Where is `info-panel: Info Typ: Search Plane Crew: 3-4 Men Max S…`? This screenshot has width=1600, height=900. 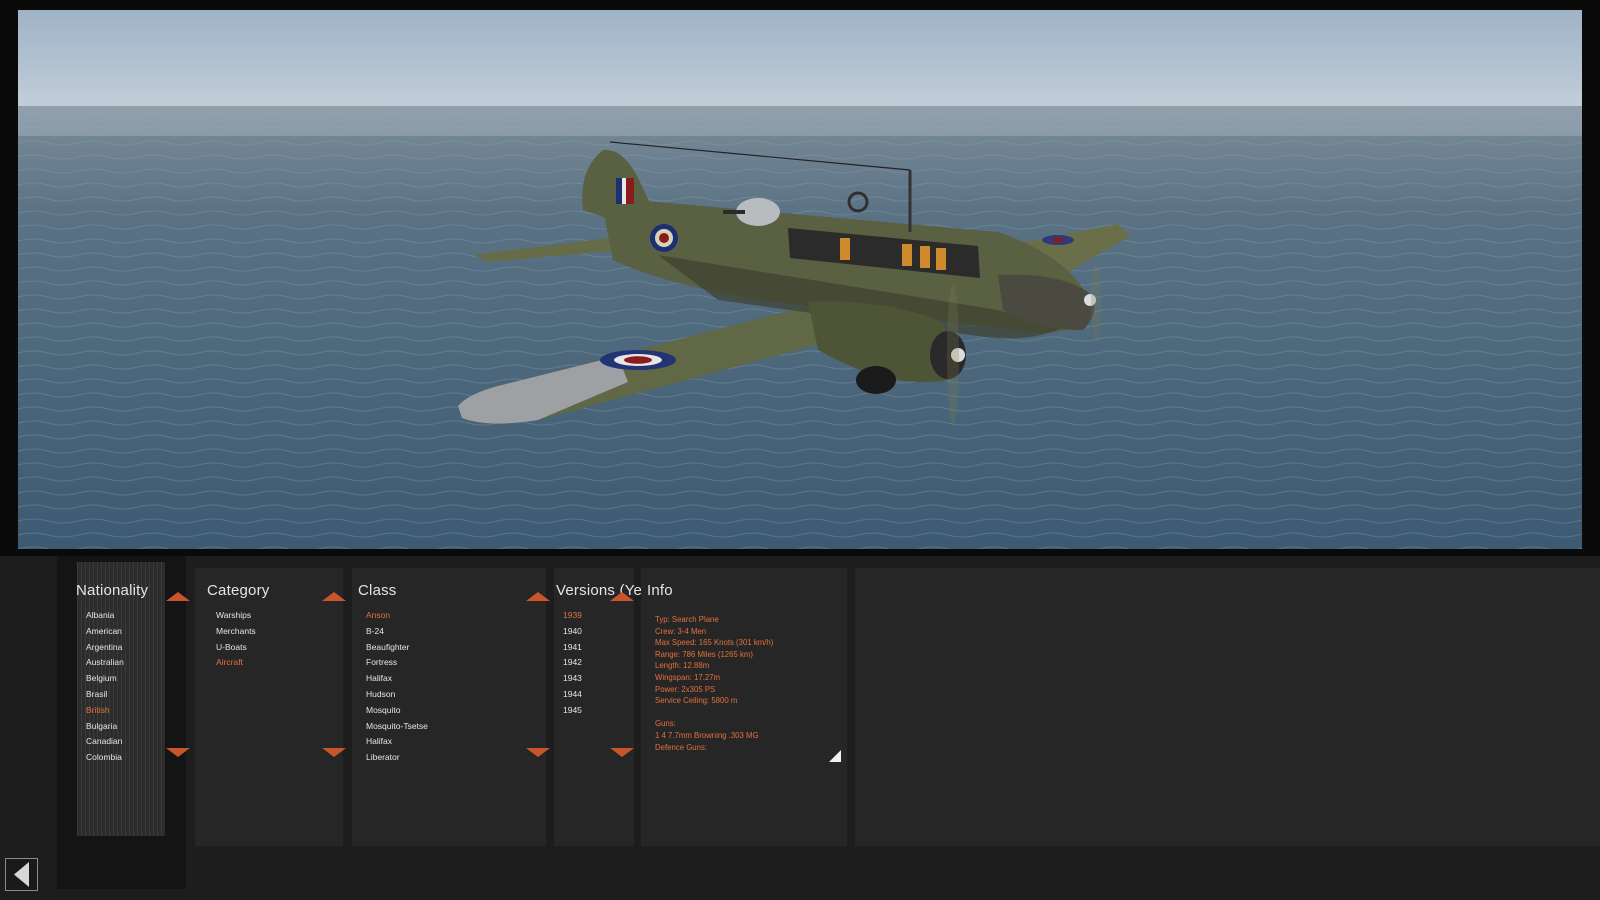
info-panel: Info Typ: Search Plane Crew: 3-4 Men Max S… is located at coordinates (744, 707).